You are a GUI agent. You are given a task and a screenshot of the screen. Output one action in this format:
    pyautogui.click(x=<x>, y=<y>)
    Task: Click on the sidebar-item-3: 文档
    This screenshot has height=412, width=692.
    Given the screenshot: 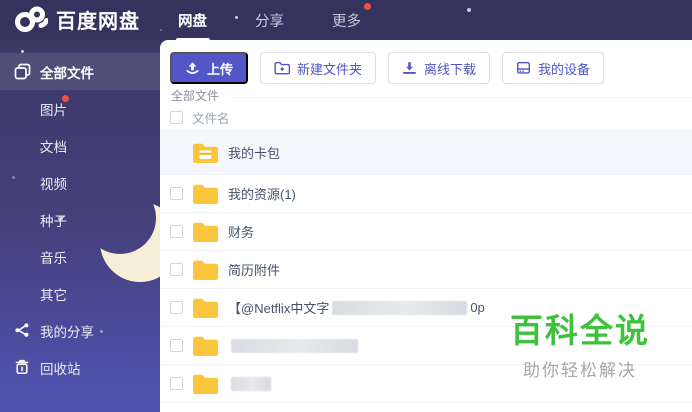 What is the action you would take?
    pyautogui.click(x=80, y=145)
    